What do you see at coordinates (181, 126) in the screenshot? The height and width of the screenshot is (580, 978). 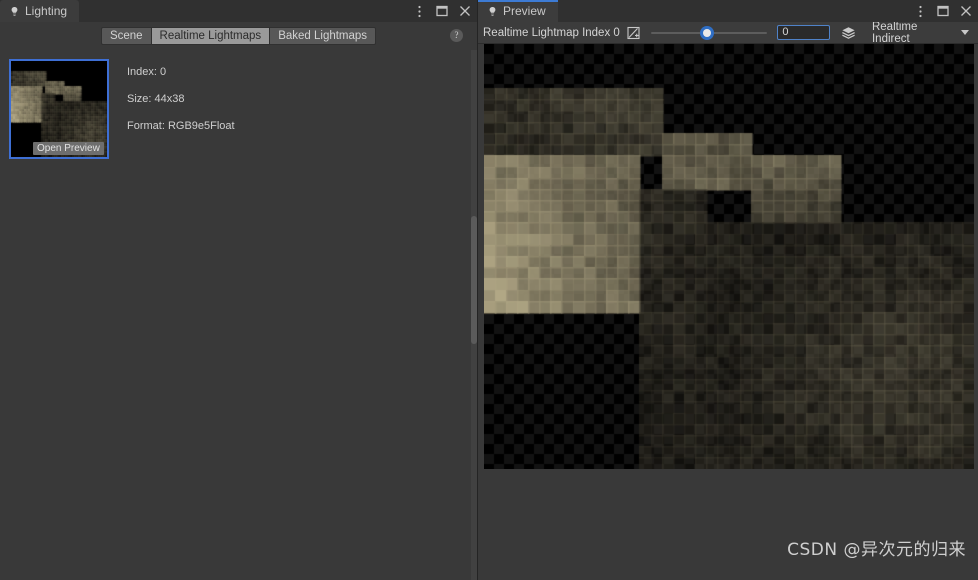 I see `lightmap-format-label: Format: RGB9e5Float` at bounding box center [181, 126].